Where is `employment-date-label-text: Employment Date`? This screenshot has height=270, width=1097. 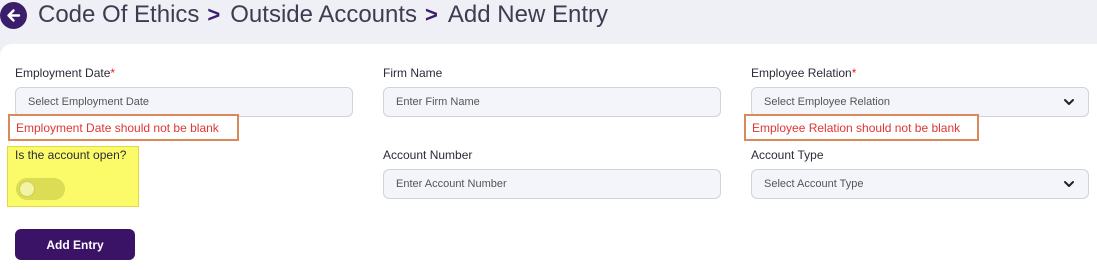
employment-date-label-text: Employment Date is located at coordinates (63, 73).